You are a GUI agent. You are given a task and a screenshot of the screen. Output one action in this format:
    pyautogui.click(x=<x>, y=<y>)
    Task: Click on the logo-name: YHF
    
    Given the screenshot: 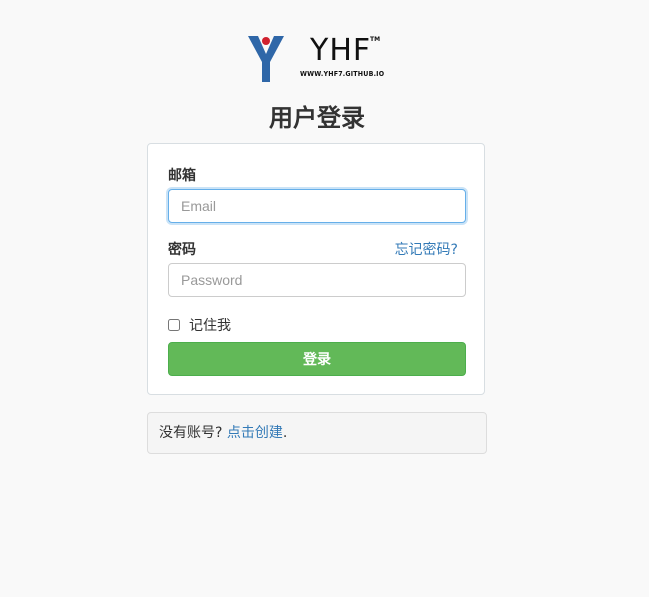 What is the action you would take?
    pyautogui.click(x=341, y=50)
    